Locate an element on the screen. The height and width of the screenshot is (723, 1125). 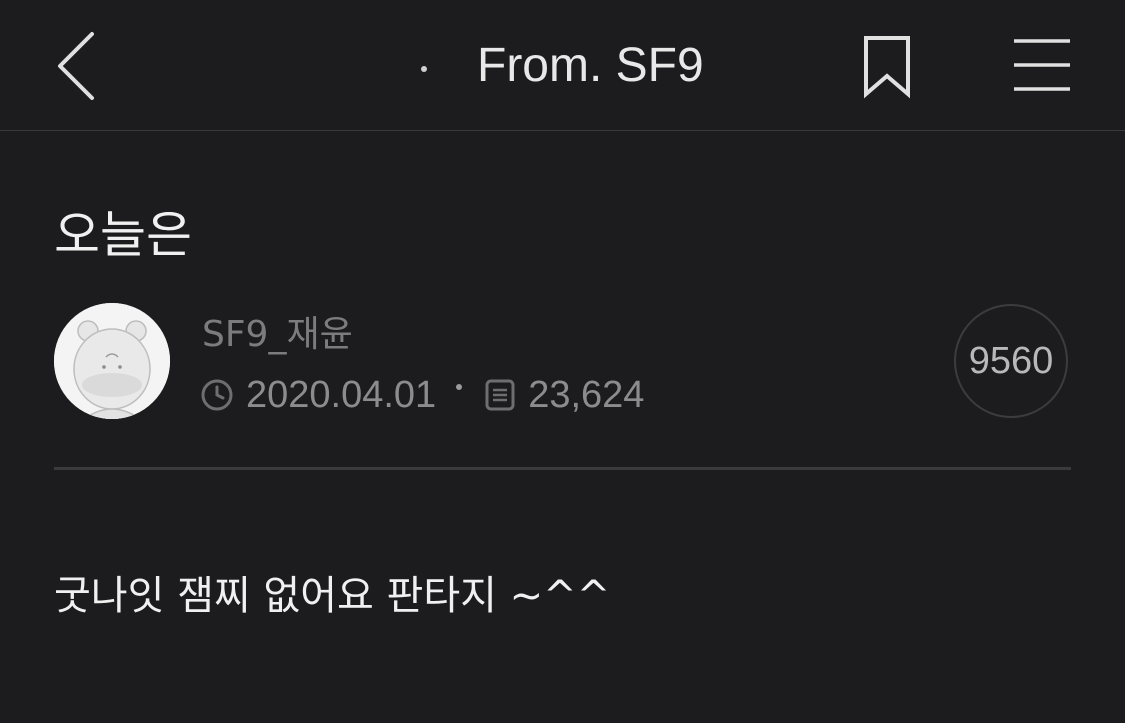
view-count: 23,624 is located at coordinates (586, 395).